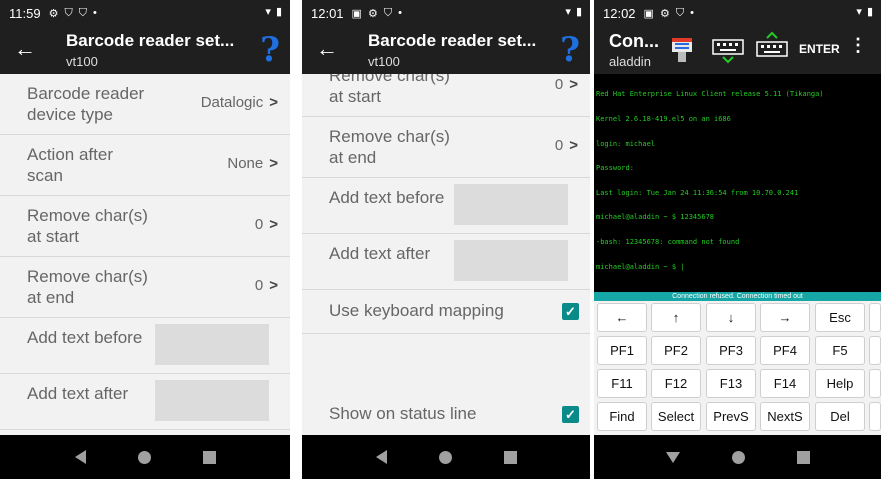 This screenshot has height=479, width=881. I want to click on page-subtitle: vt100, so click(82, 61).